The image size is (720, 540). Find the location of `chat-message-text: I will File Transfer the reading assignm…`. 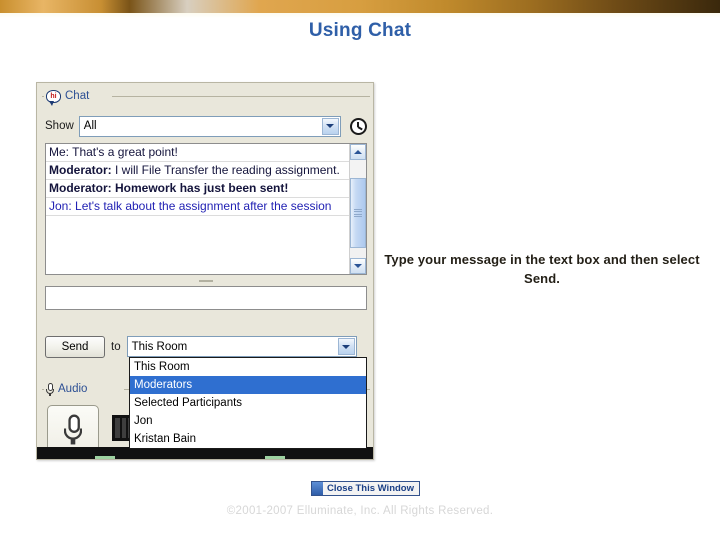

chat-message-text: I will File Transfer the reading assignm… is located at coordinates (225, 170).